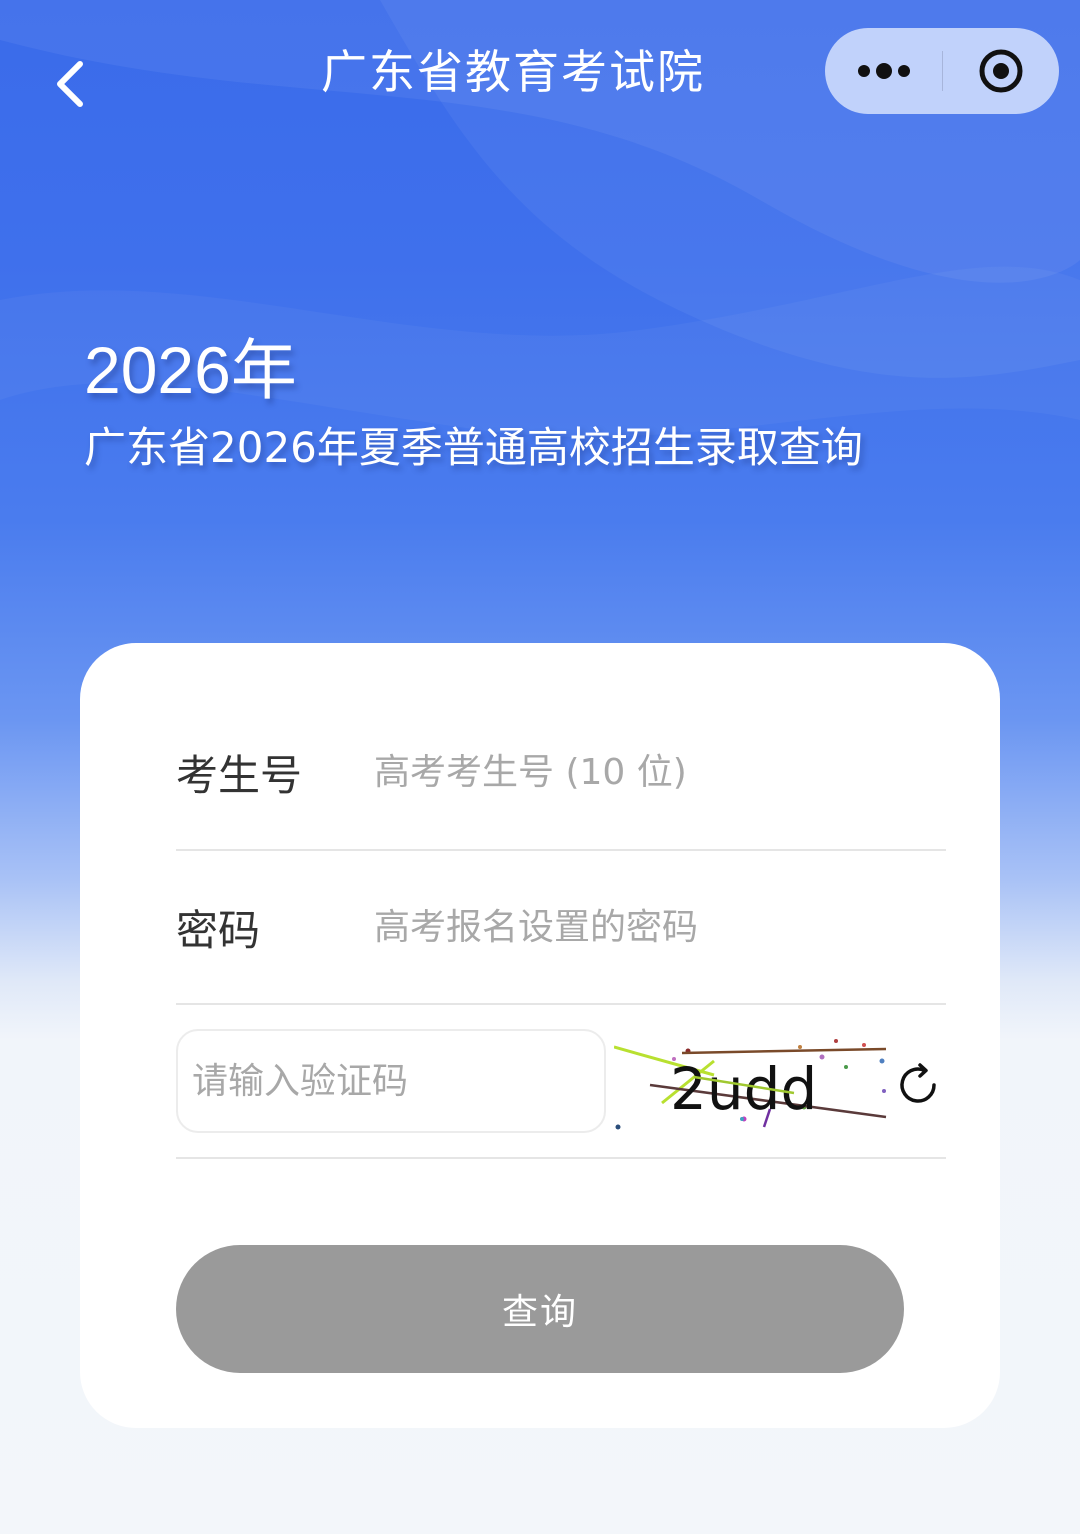 The width and height of the screenshot is (1080, 1534). Describe the element at coordinates (218, 930) in the screenshot. I see `password-label: 密码` at that location.